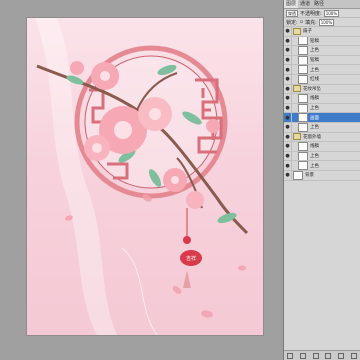 The width and height of the screenshot is (360, 360). I want to click on blend-row: 穿透 不透明度: 100%, so click(322, 13).